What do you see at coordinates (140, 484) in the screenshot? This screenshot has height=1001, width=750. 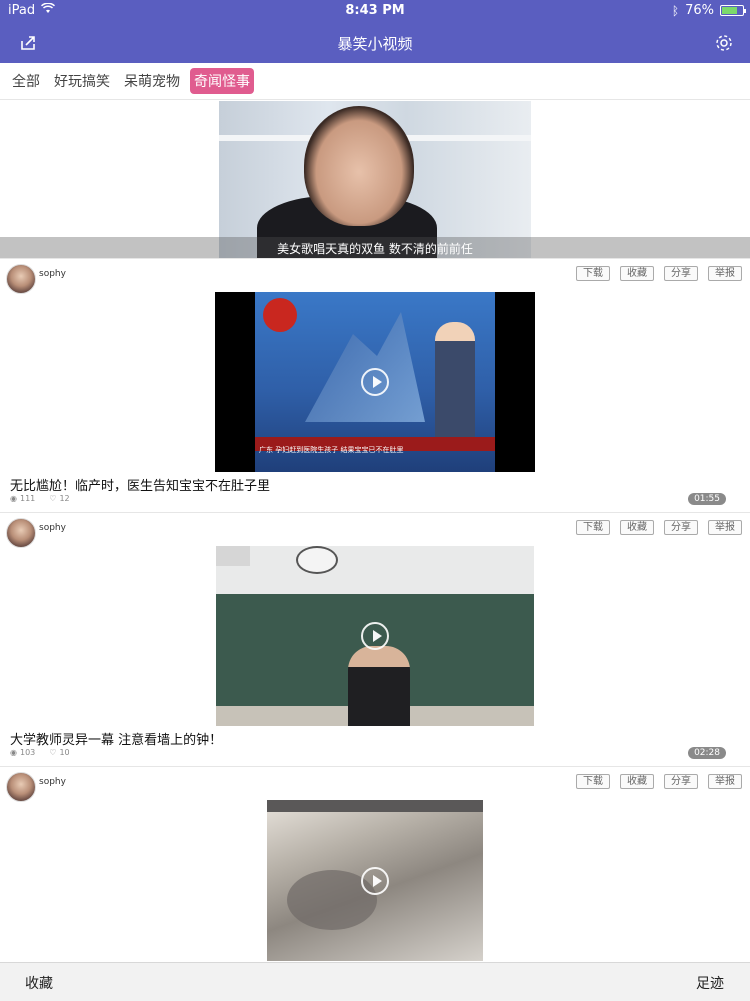 I see `post-title: 无比尴尬！临产时，医生告知宝宝不在肚子里` at bounding box center [140, 484].